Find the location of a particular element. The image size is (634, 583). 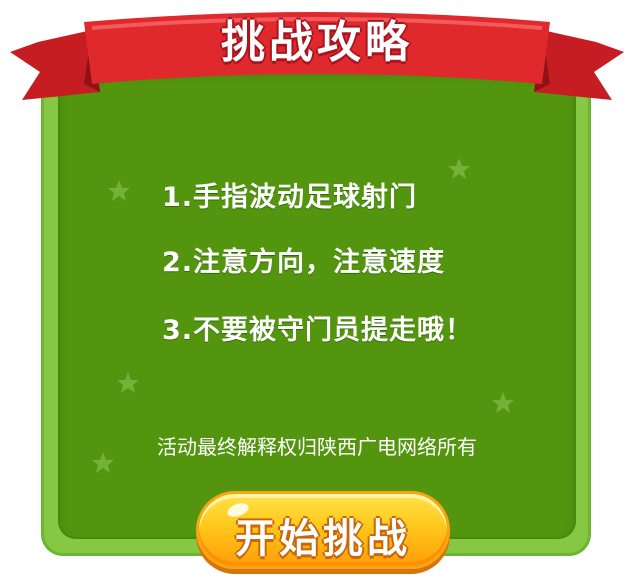

rule-3: 3.不要被守门员提走哦！ is located at coordinates (318, 330).